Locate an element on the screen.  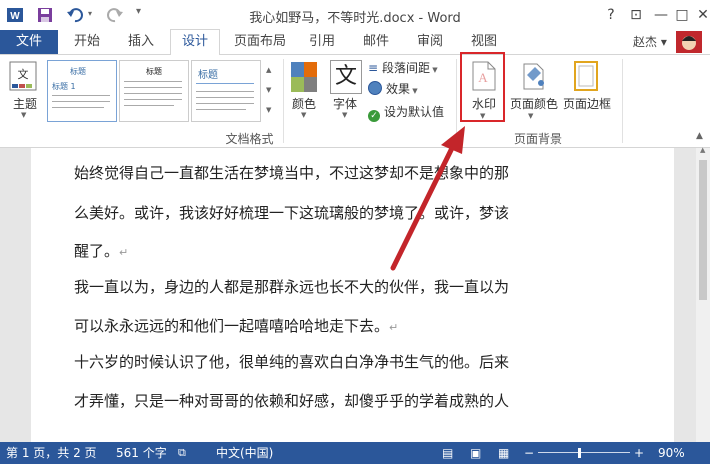
zoom-slider-thumb is located at coordinates (579, 453).